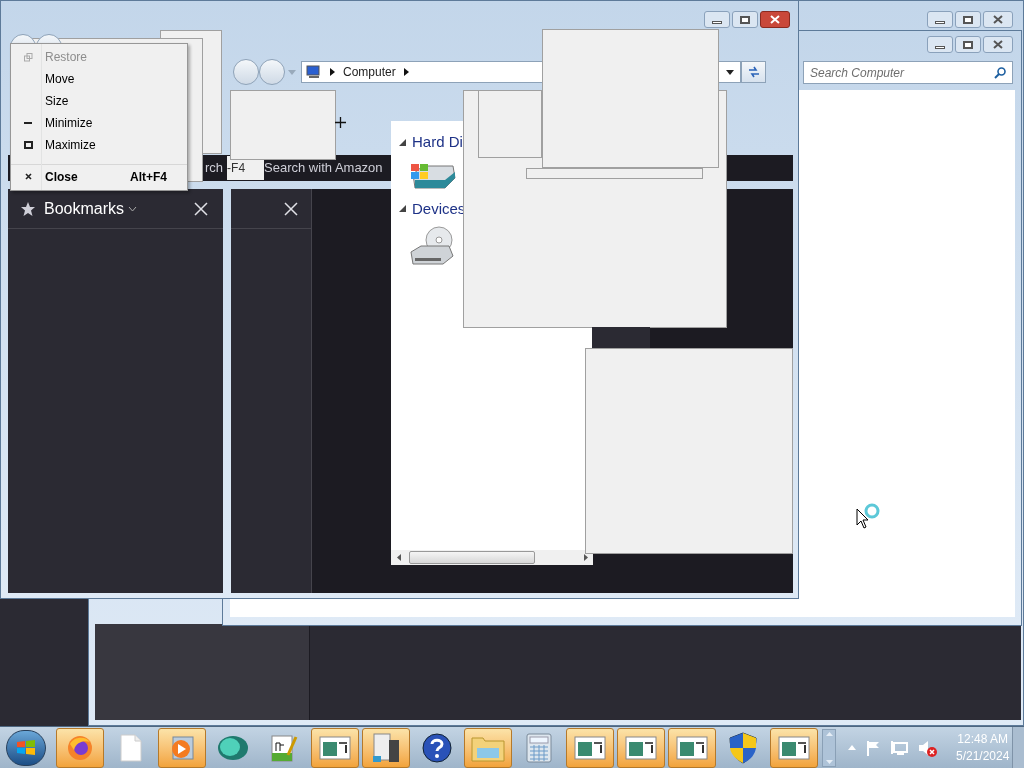 This screenshot has width=1024, height=768. What do you see at coordinates (928, 747) in the screenshot?
I see `speaker-icon` at bounding box center [928, 747].